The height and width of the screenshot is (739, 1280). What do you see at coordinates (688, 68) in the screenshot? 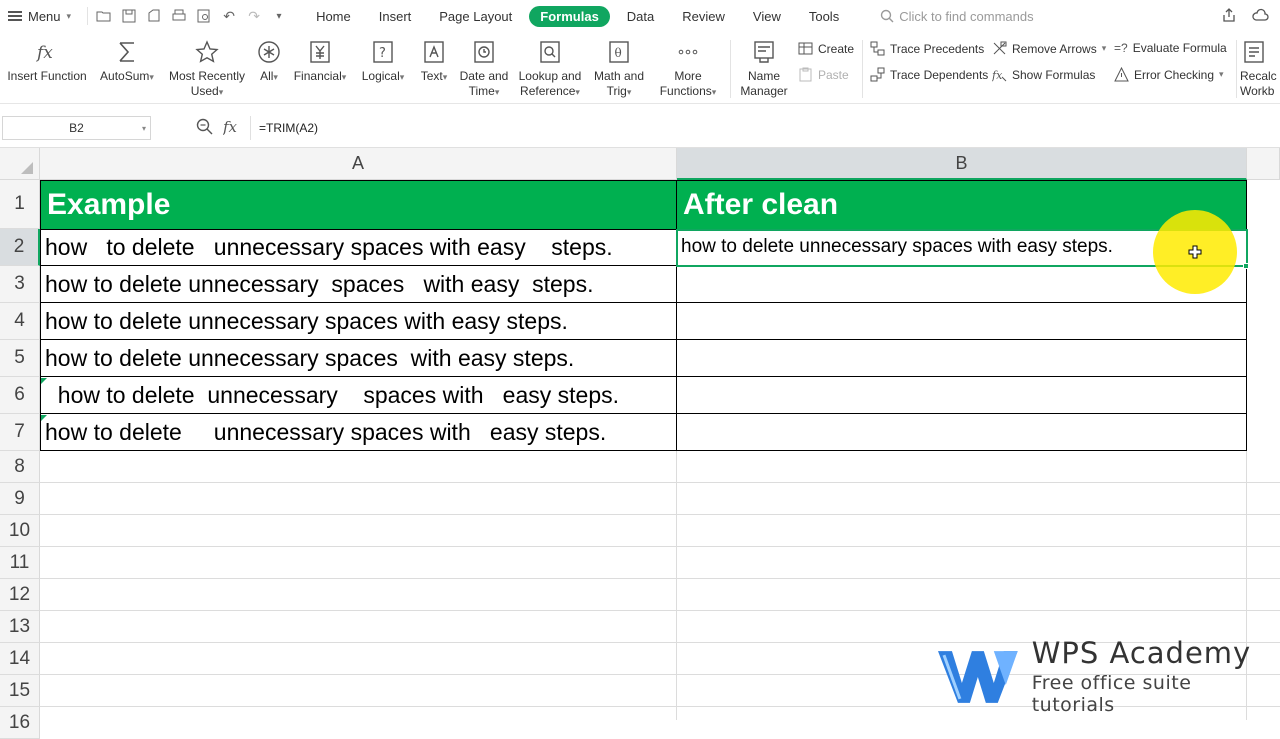
I see `more-functions-button: More Functions▾` at bounding box center [688, 68].